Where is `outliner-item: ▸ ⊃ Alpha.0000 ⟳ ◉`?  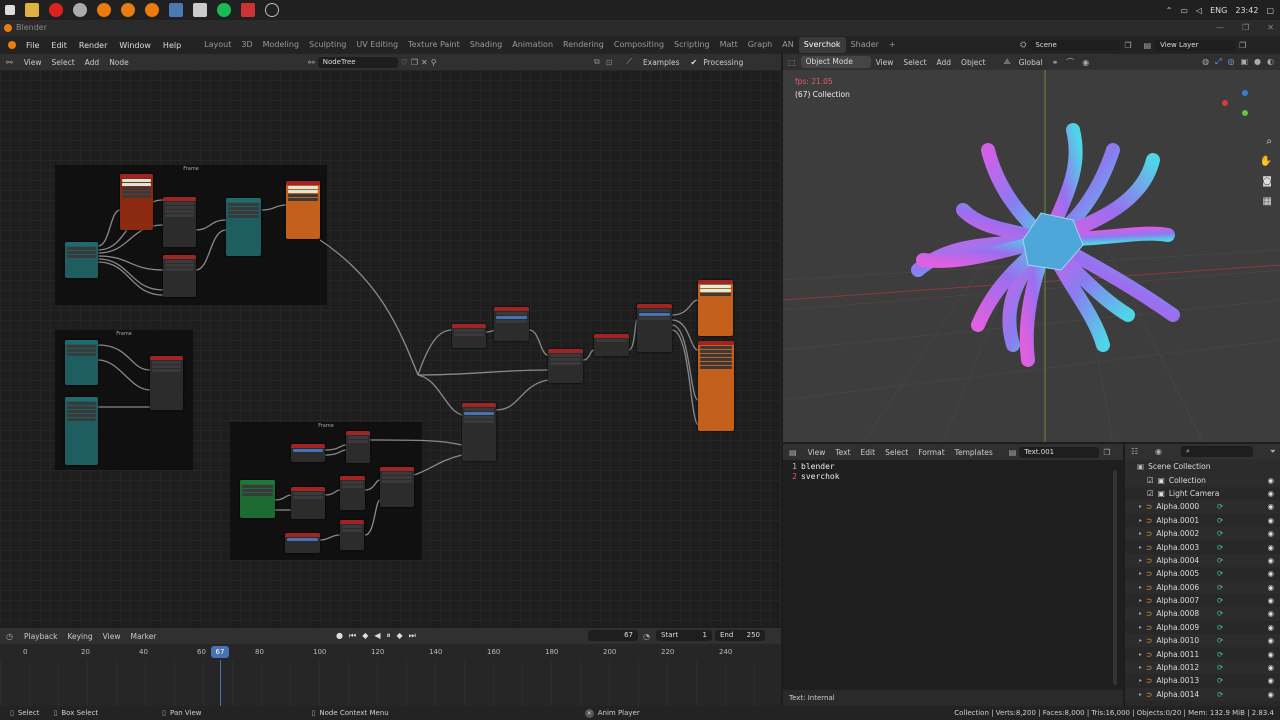 outliner-item: ▸ ⊃ Alpha.0000 ⟳ ◉ is located at coordinates (1202, 507).